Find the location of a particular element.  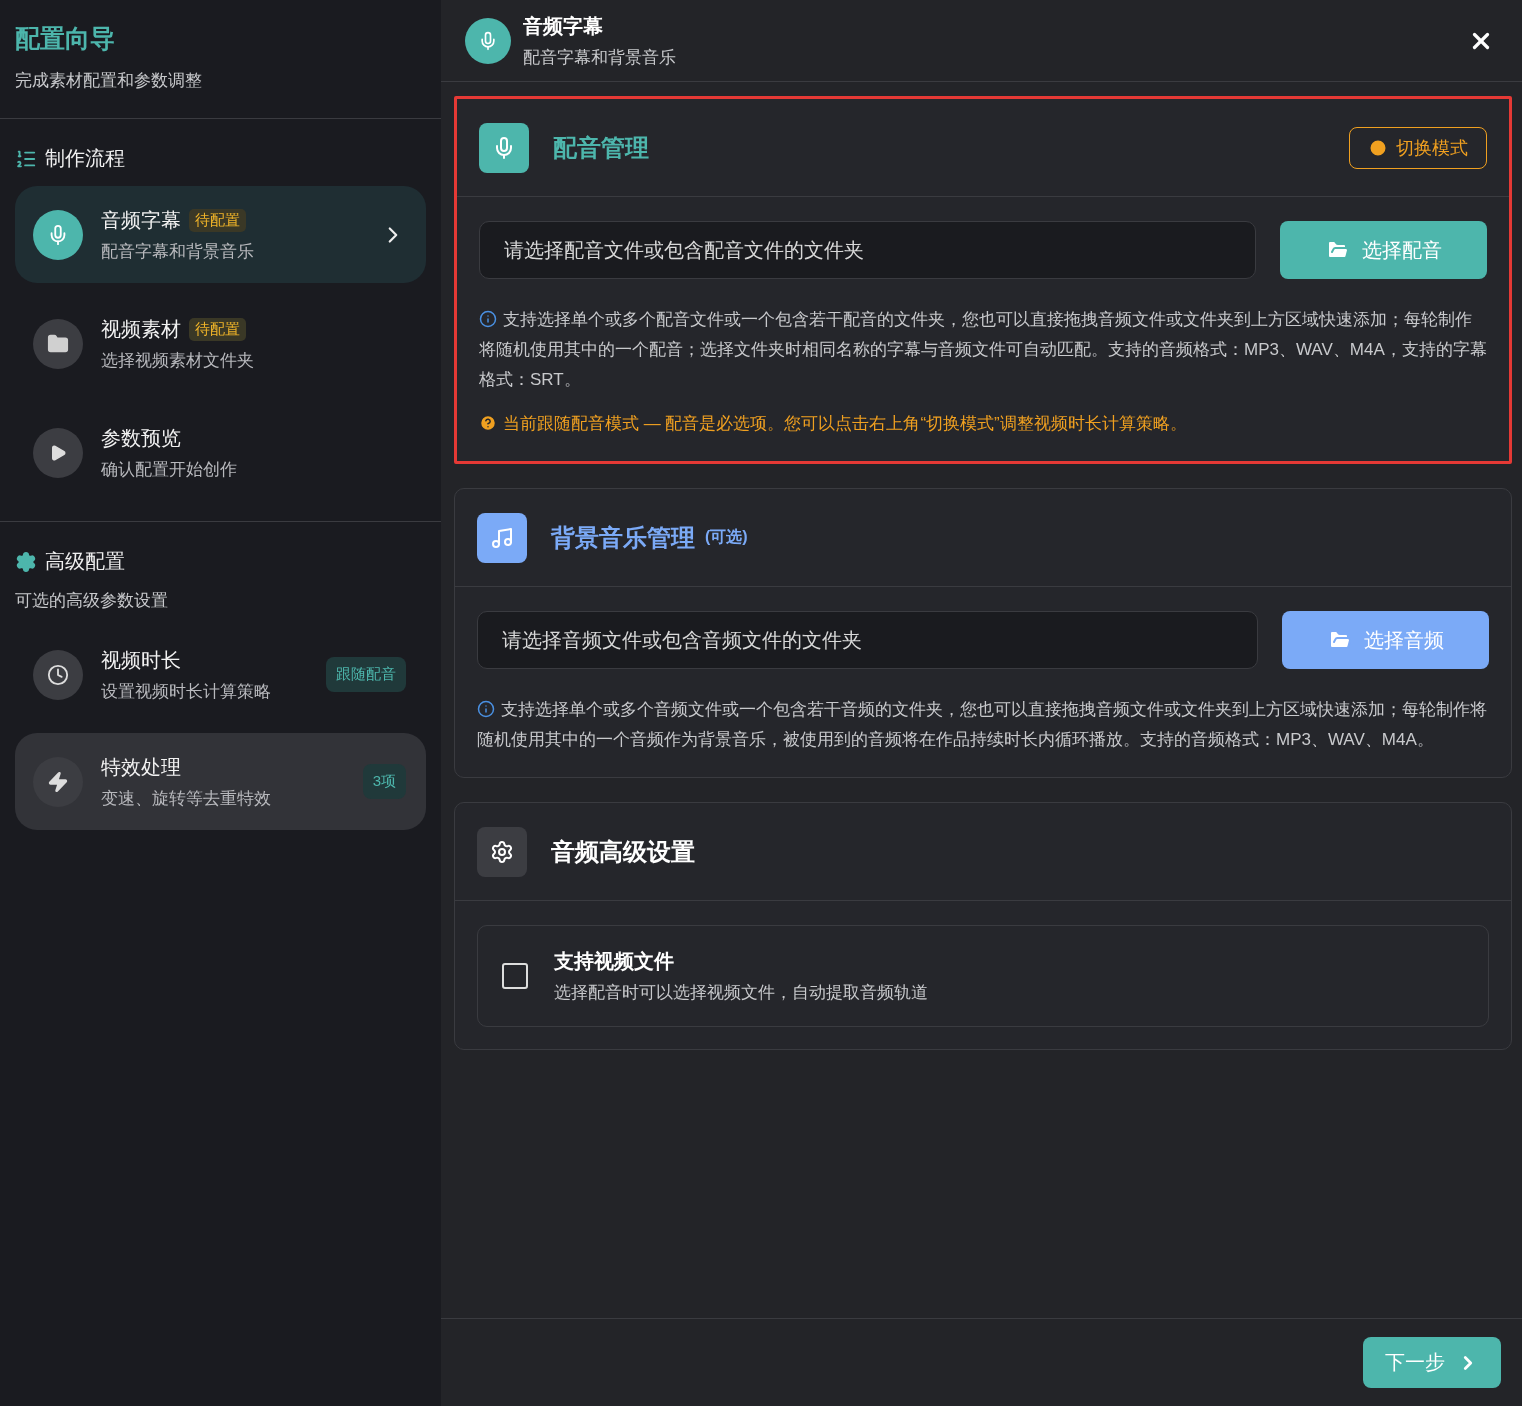

optional-label: (可选) is located at coordinates (726, 537).